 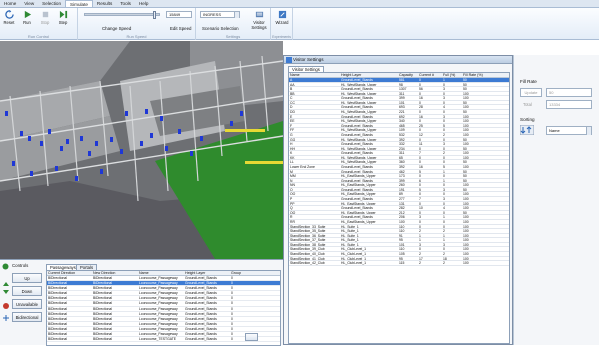 What do you see at coordinates (453, 75) in the screenshot?
I see `column-header: Full (%)` at bounding box center [453, 75].